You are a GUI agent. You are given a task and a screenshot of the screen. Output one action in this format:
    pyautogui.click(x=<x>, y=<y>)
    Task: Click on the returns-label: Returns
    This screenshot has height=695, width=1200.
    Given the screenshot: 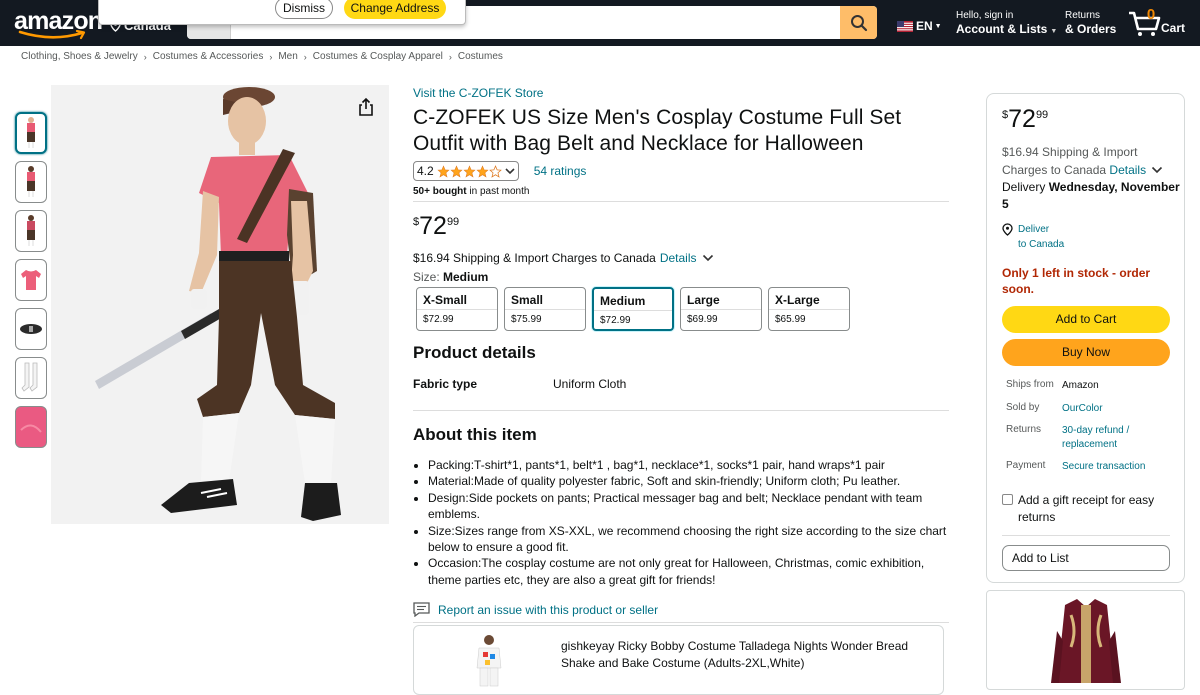 What is the action you would take?
    pyautogui.click(x=1024, y=429)
    